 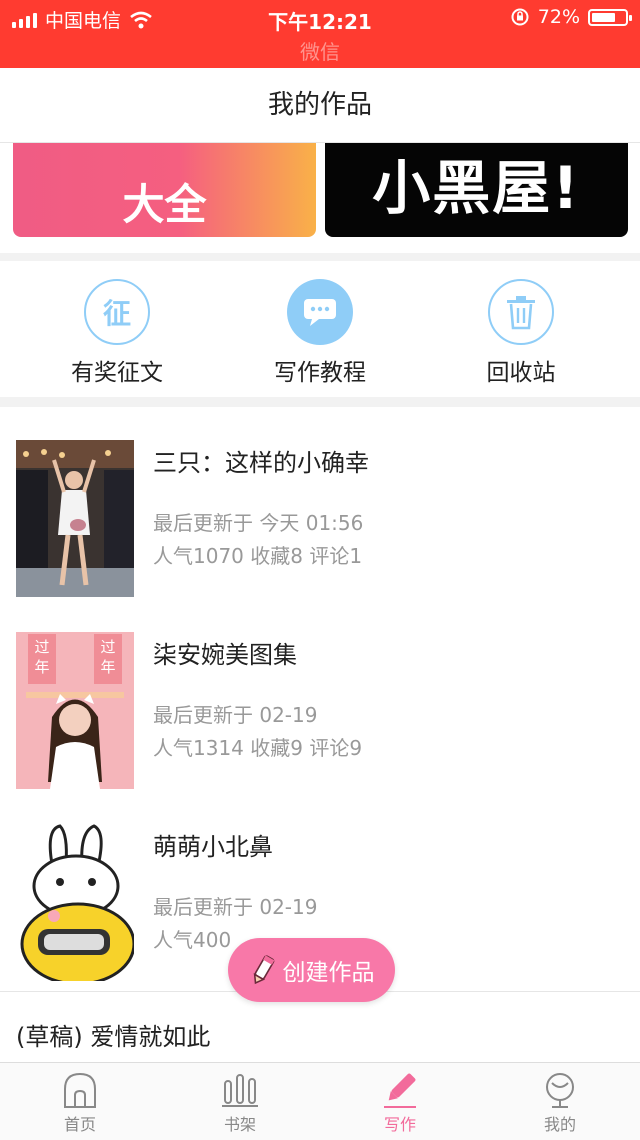 I want to click on create-work-button: 创建作品, so click(x=311, y=970).